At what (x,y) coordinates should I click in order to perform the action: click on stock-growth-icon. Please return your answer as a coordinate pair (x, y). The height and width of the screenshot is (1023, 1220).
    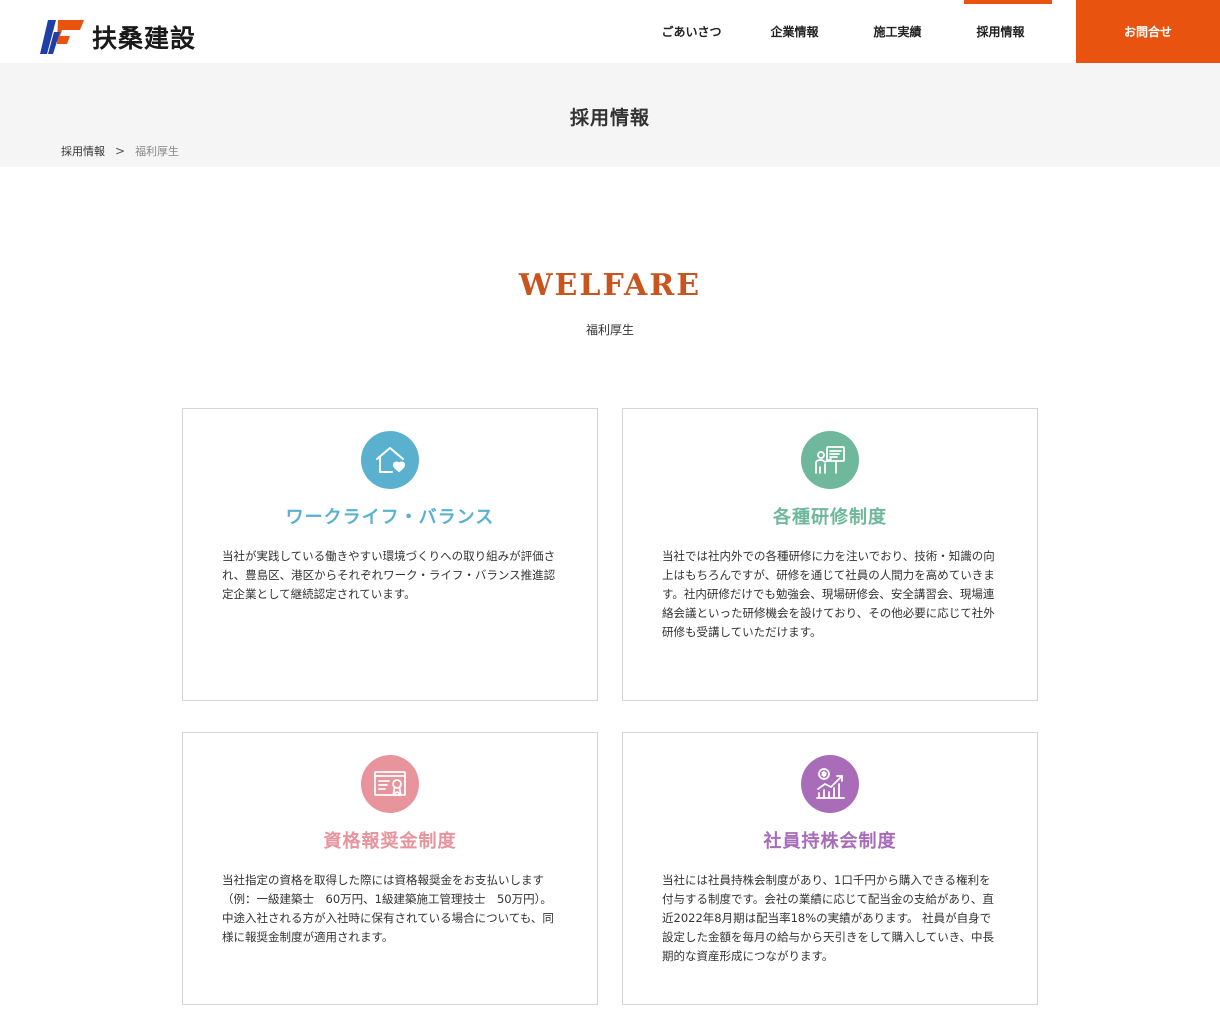
    Looking at the image, I should click on (830, 784).